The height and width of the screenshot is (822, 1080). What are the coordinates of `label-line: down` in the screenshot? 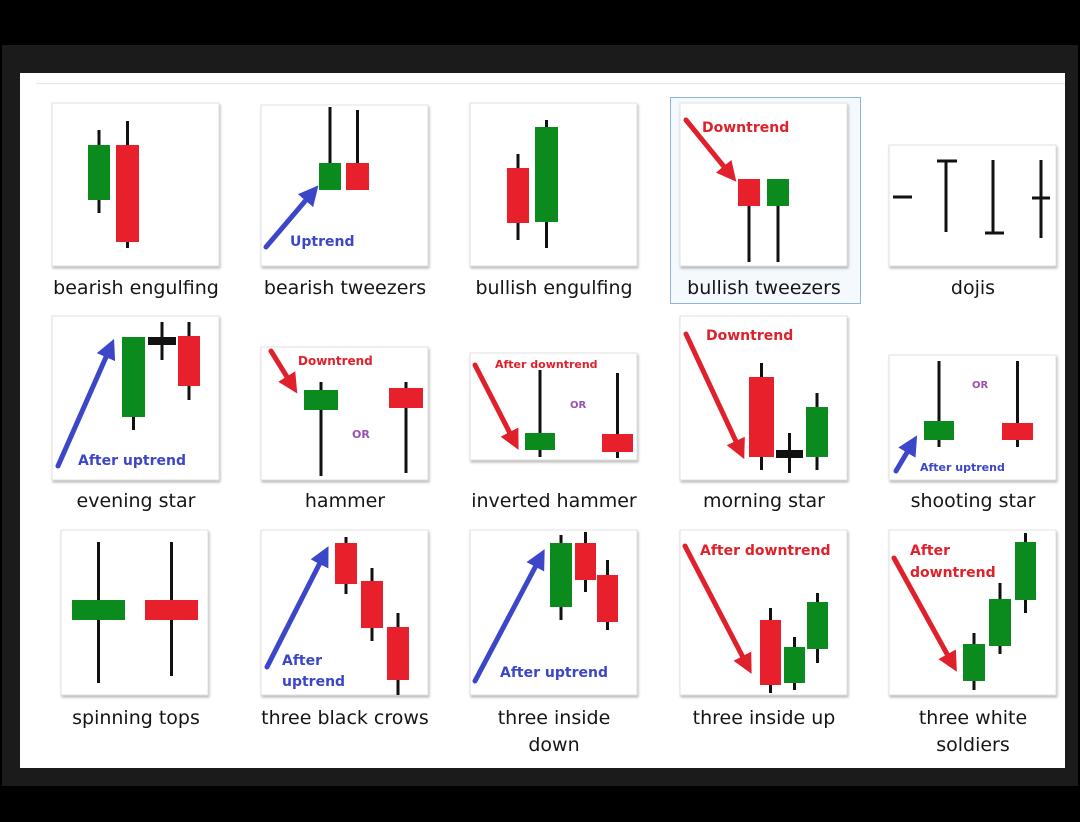 It's located at (554, 745).